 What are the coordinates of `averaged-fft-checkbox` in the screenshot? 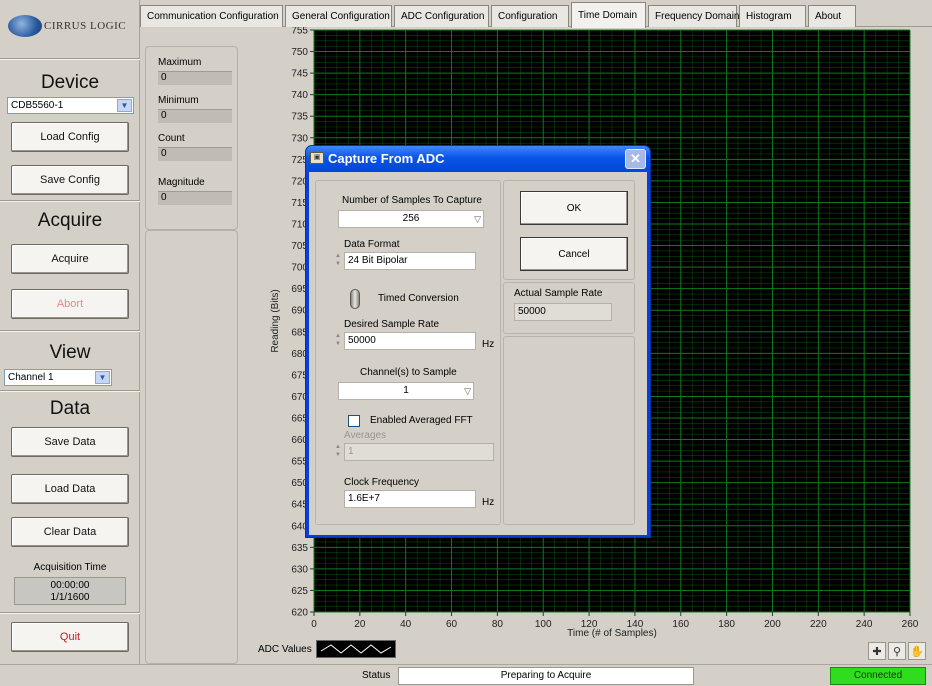 It's located at (354, 421).